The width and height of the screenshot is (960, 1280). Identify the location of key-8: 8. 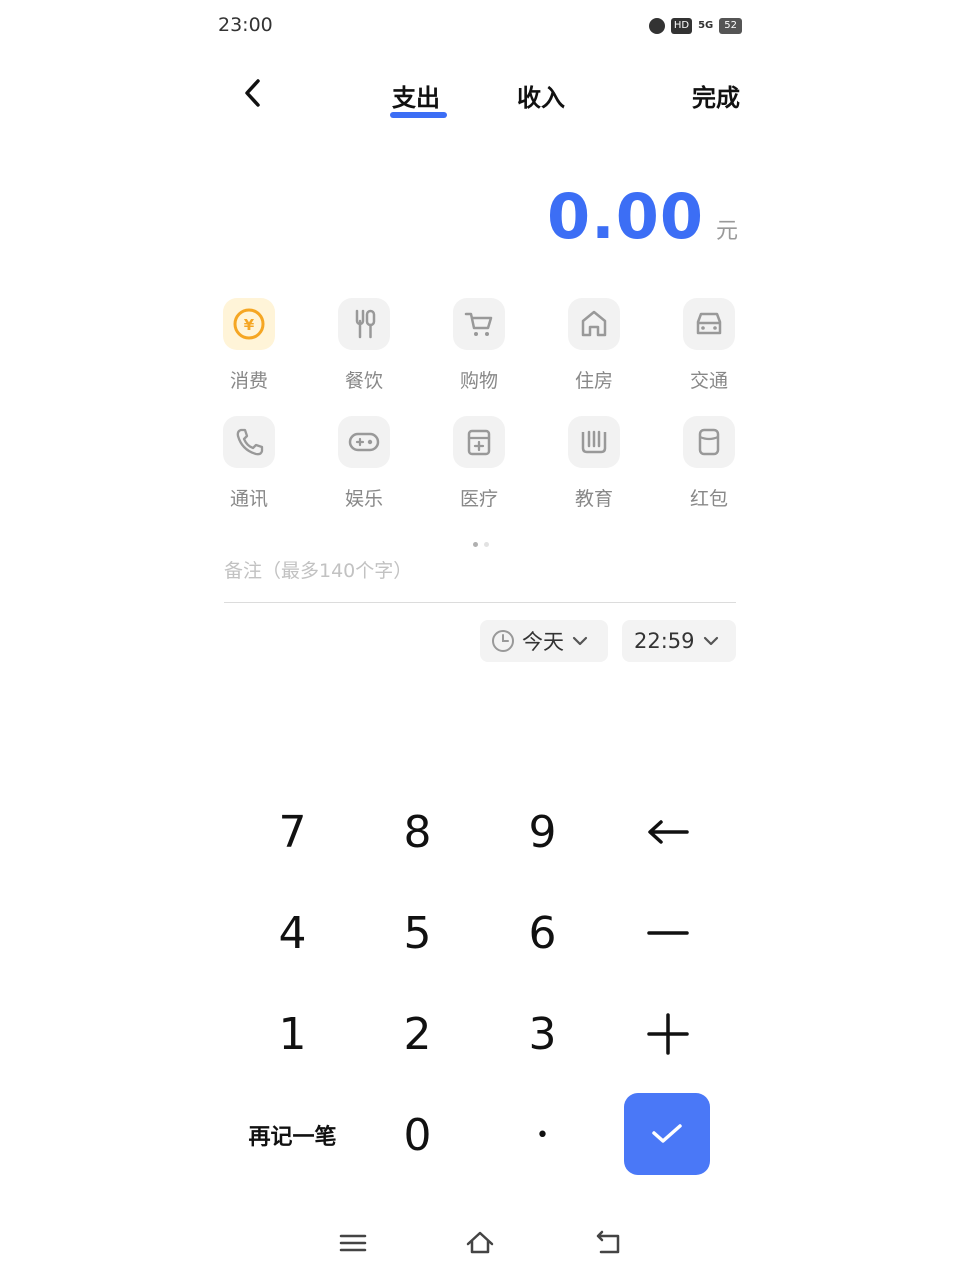
(417, 832).